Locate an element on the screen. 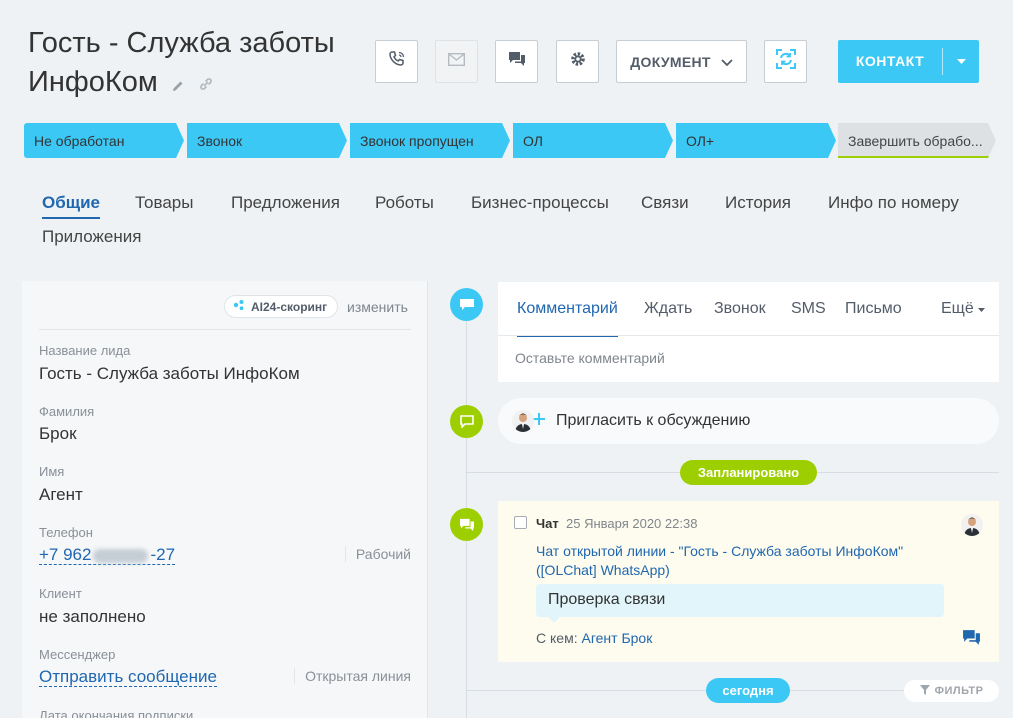  document-button-label: ДОКУМЕНТ is located at coordinates (670, 61).